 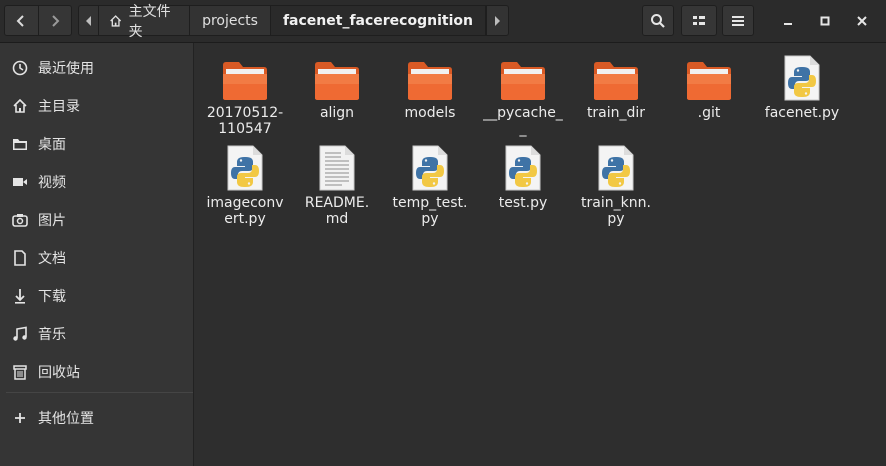 What do you see at coordinates (20, 334) in the screenshot?
I see `music-icon` at bounding box center [20, 334].